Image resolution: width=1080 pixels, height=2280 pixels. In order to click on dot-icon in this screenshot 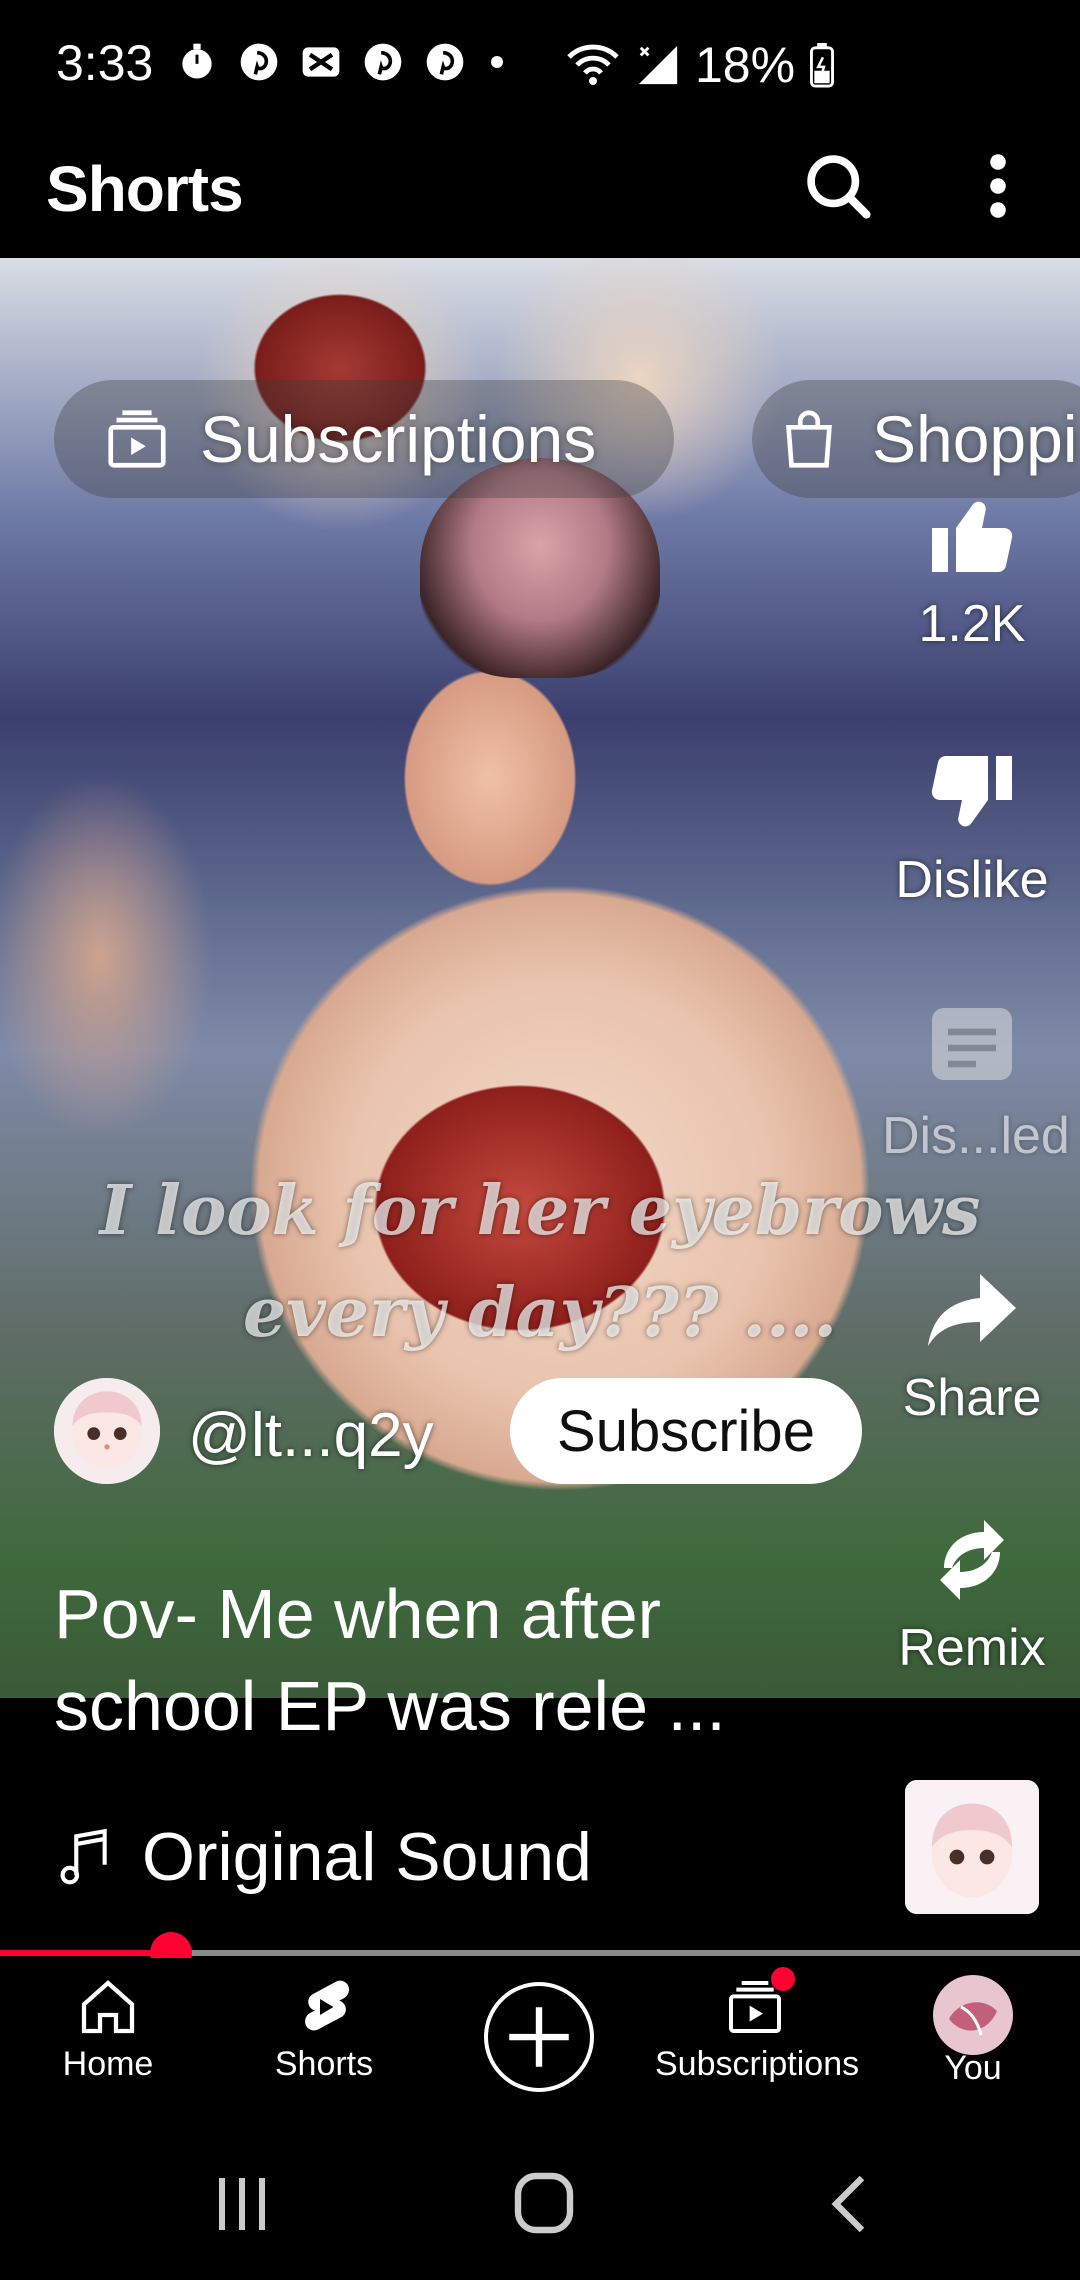, I will do `click(497, 62)`.